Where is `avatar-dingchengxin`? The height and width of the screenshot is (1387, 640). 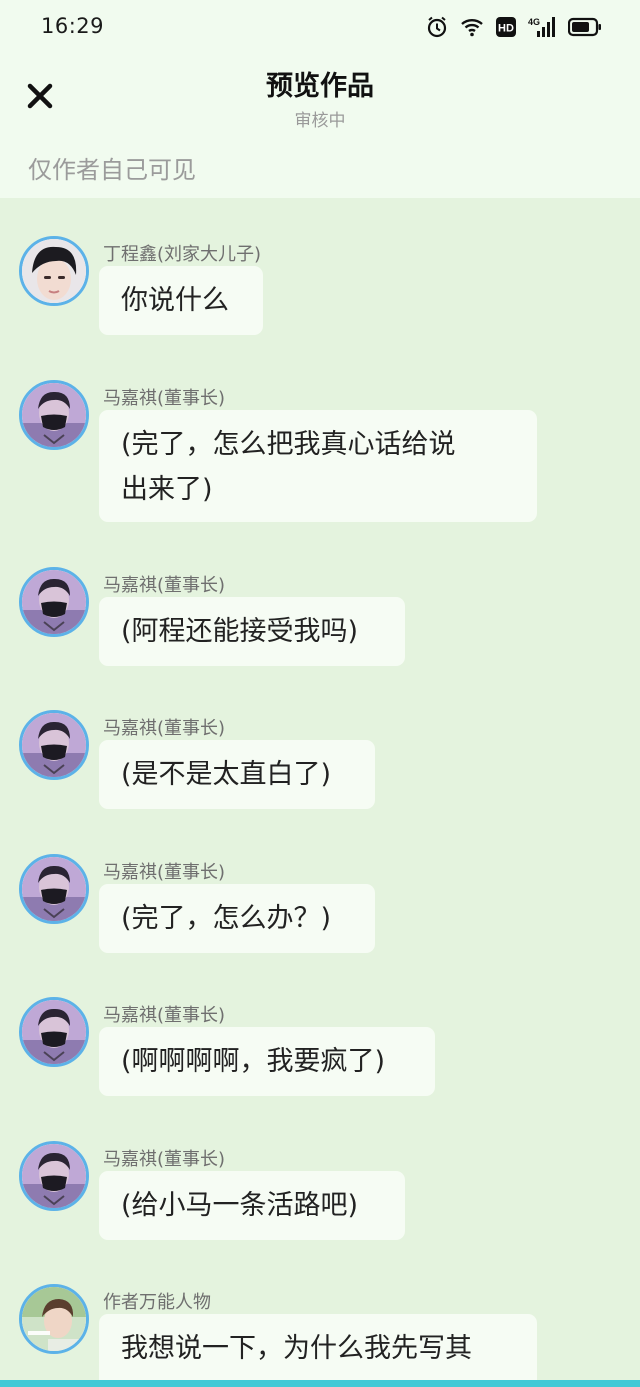
avatar-dingchengxin is located at coordinates (54, 271).